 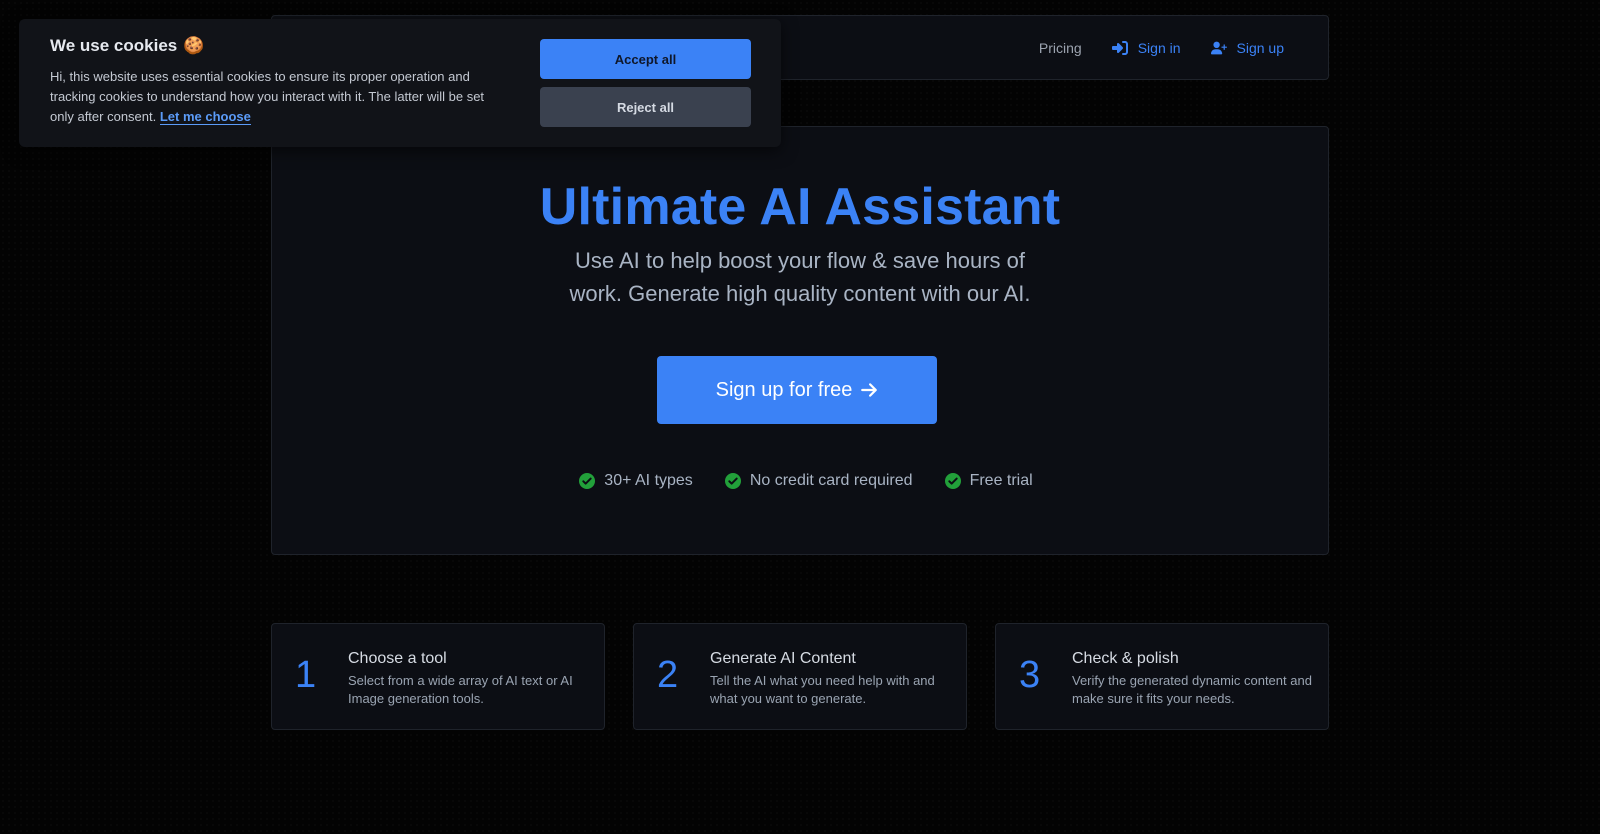 What do you see at coordinates (869, 390) in the screenshot?
I see `arrow-right-icon` at bounding box center [869, 390].